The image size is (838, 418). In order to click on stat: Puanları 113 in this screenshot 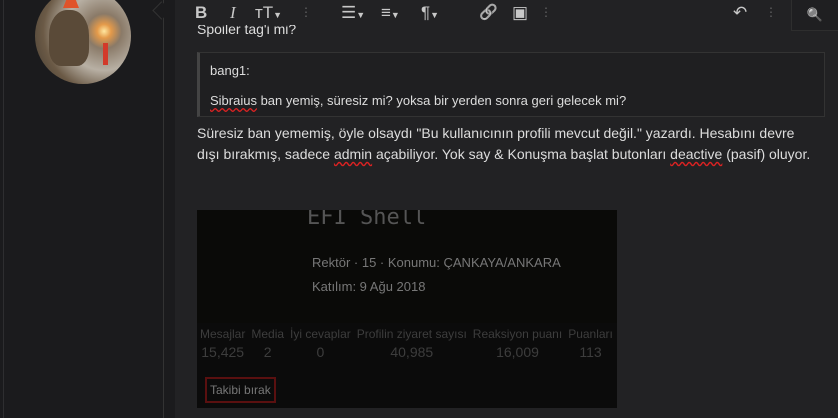, I will do `click(590, 343)`.